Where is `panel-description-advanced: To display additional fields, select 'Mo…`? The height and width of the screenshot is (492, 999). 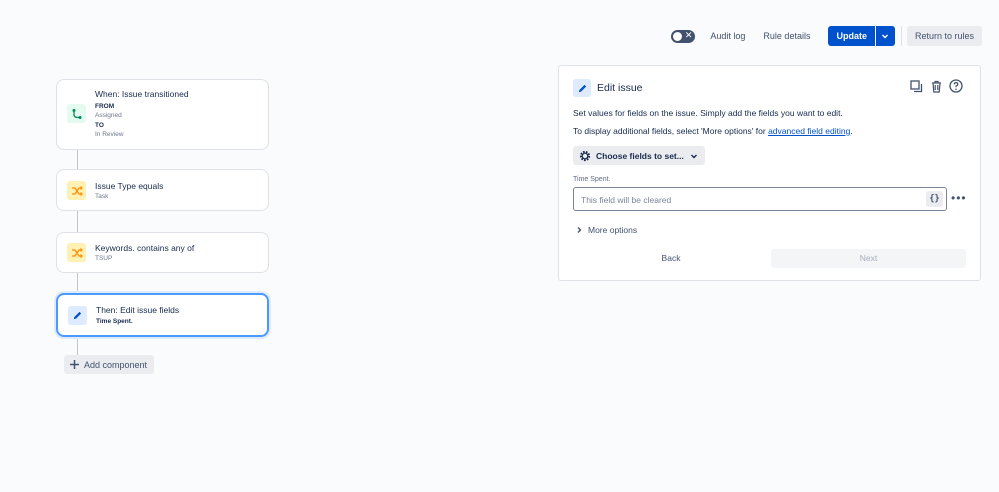 panel-description-advanced: To display additional fields, select 'Mo… is located at coordinates (713, 131).